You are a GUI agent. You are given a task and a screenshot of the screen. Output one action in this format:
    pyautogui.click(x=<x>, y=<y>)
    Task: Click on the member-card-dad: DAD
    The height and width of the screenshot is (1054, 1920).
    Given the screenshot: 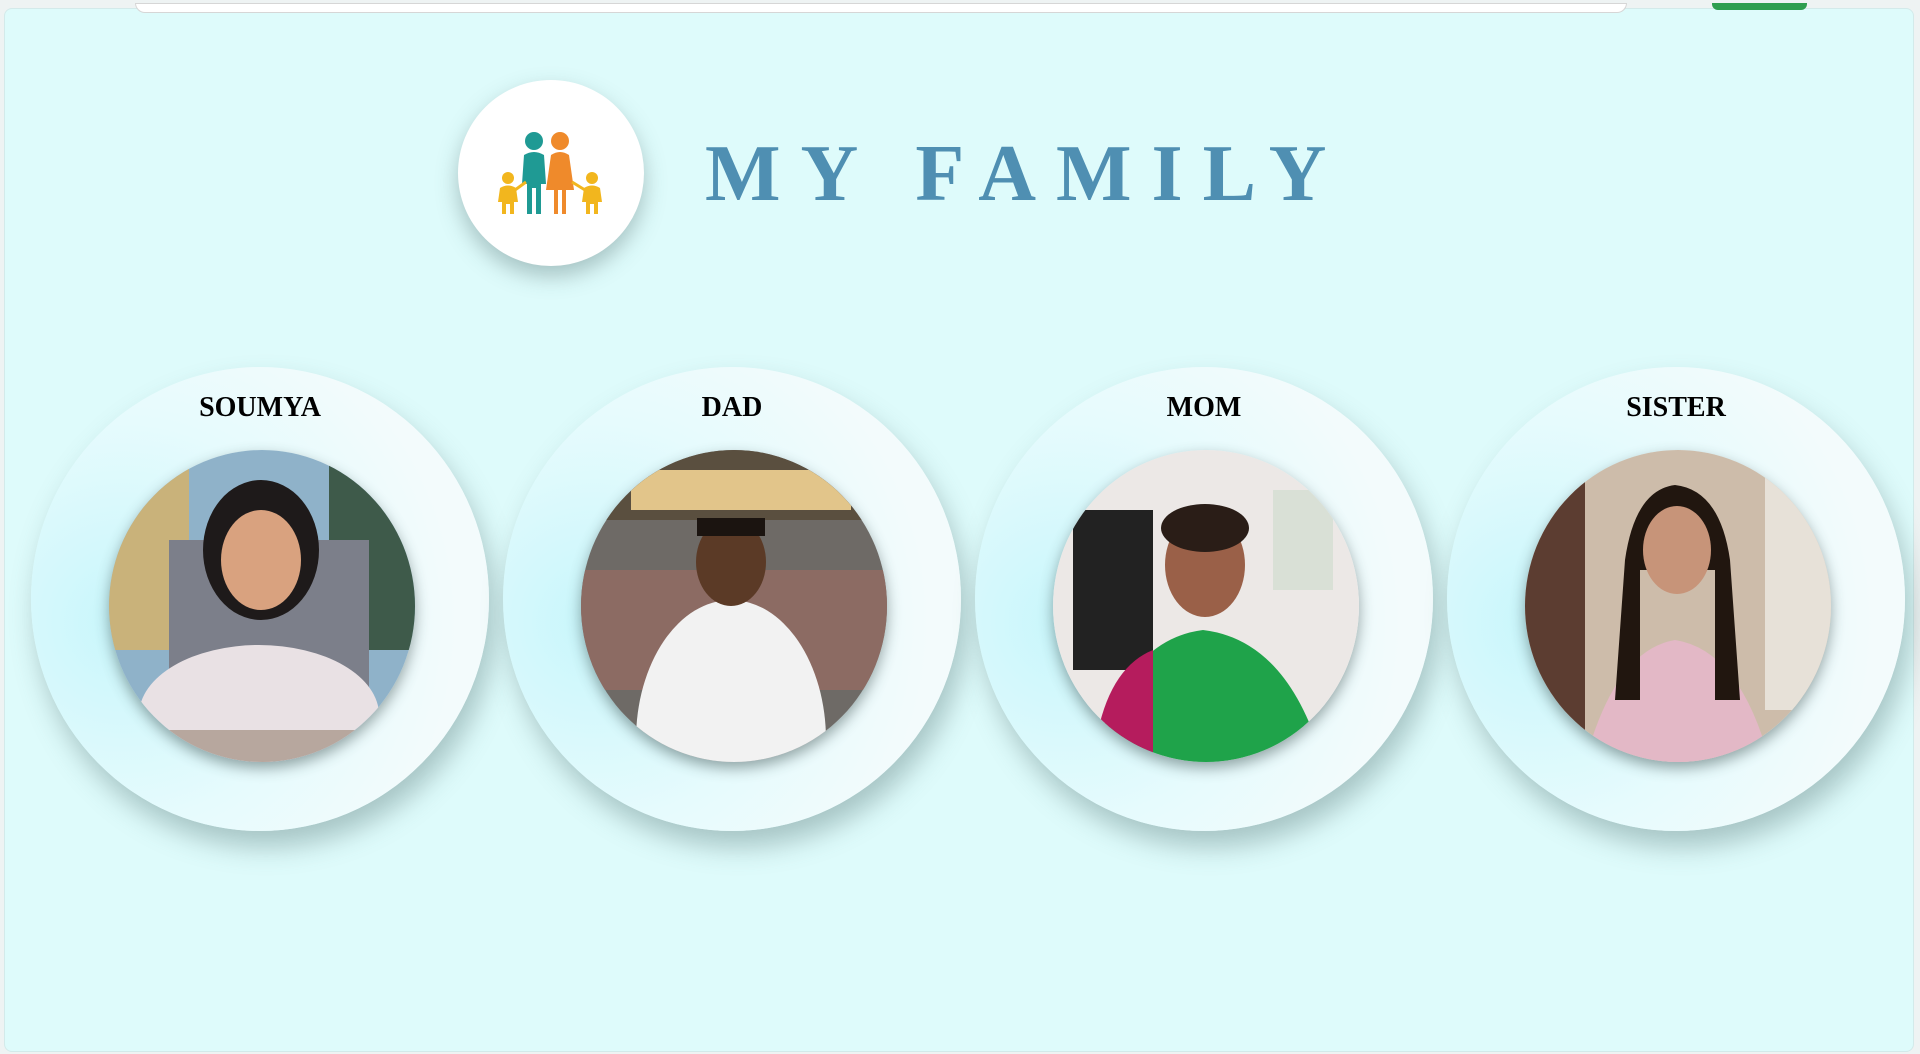 What is the action you would take?
    pyautogui.click(x=732, y=599)
    